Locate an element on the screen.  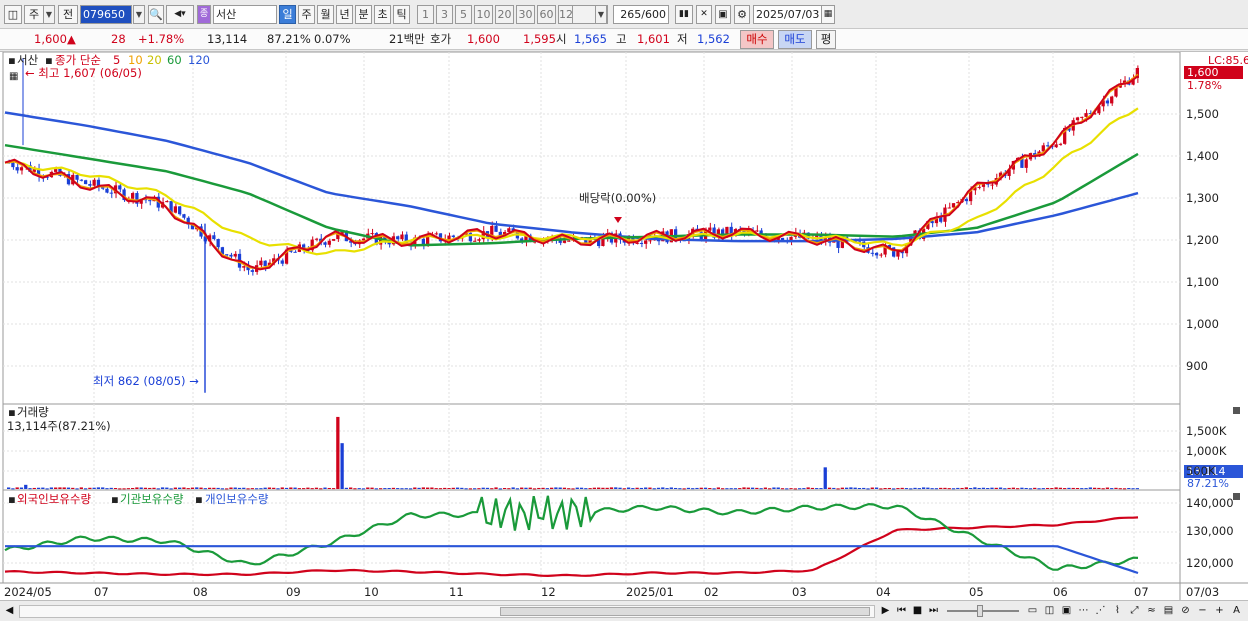
buy-button: 매수 is located at coordinates (757, 39).